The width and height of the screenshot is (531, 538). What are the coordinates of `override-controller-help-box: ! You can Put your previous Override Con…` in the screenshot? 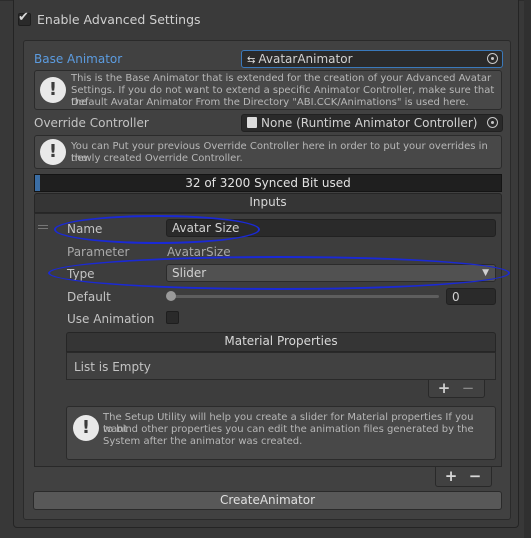 It's located at (268, 152).